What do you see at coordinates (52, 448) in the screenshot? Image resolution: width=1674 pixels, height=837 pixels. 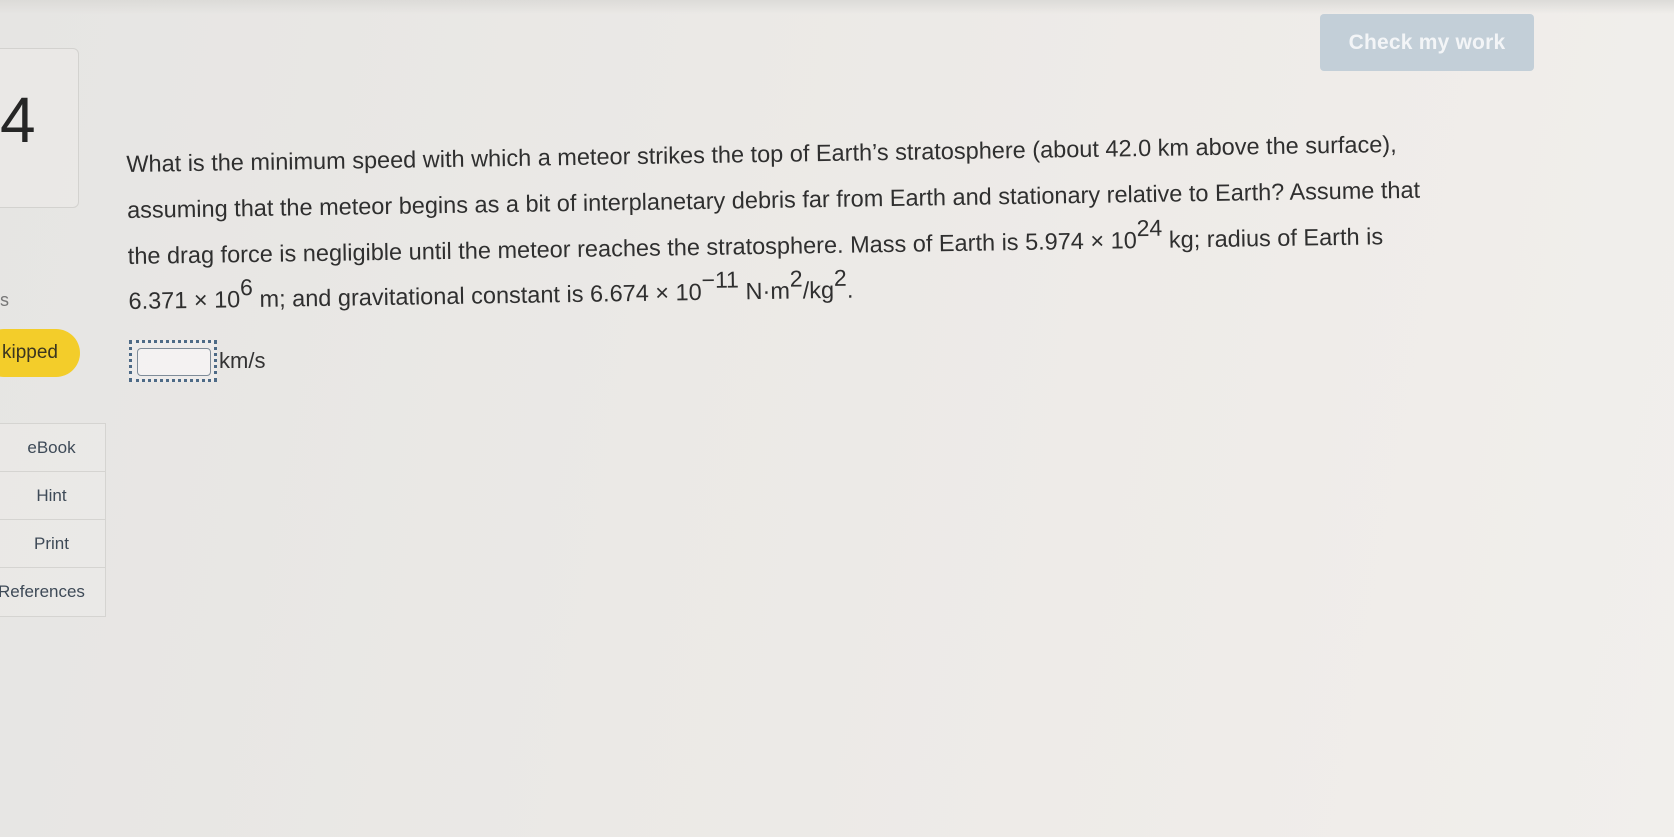 I see `ebook-button: eBook` at bounding box center [52, 448].